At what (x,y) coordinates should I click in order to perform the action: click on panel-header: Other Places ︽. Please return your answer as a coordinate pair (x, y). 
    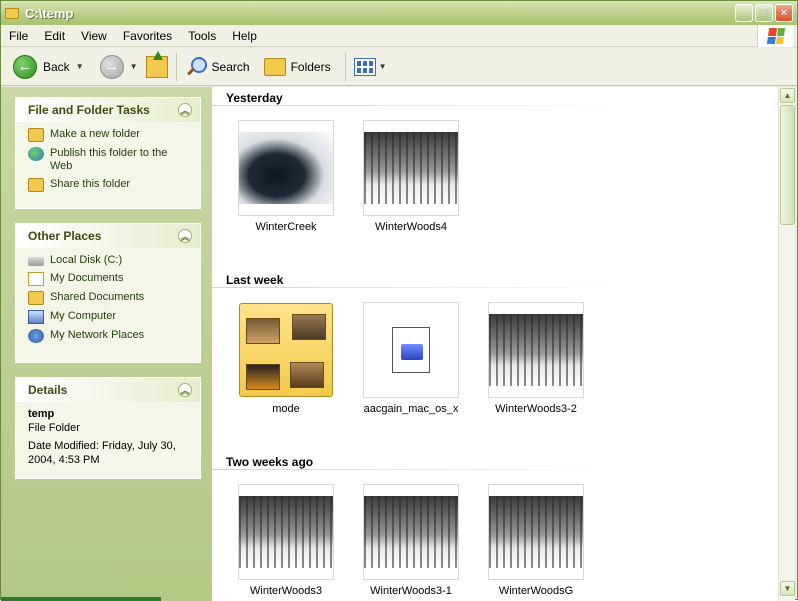
    Looking at the image, I should click on (108, 236).